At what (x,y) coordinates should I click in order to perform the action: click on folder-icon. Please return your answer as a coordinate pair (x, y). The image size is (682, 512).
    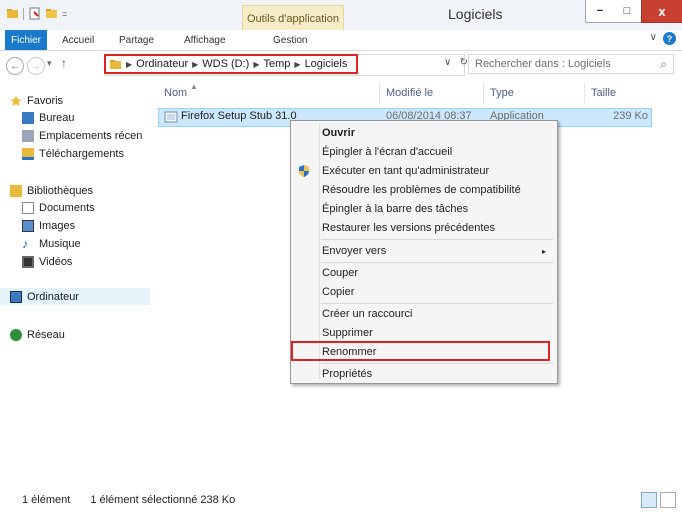
    Looking at the image, I should click on (12, 13).